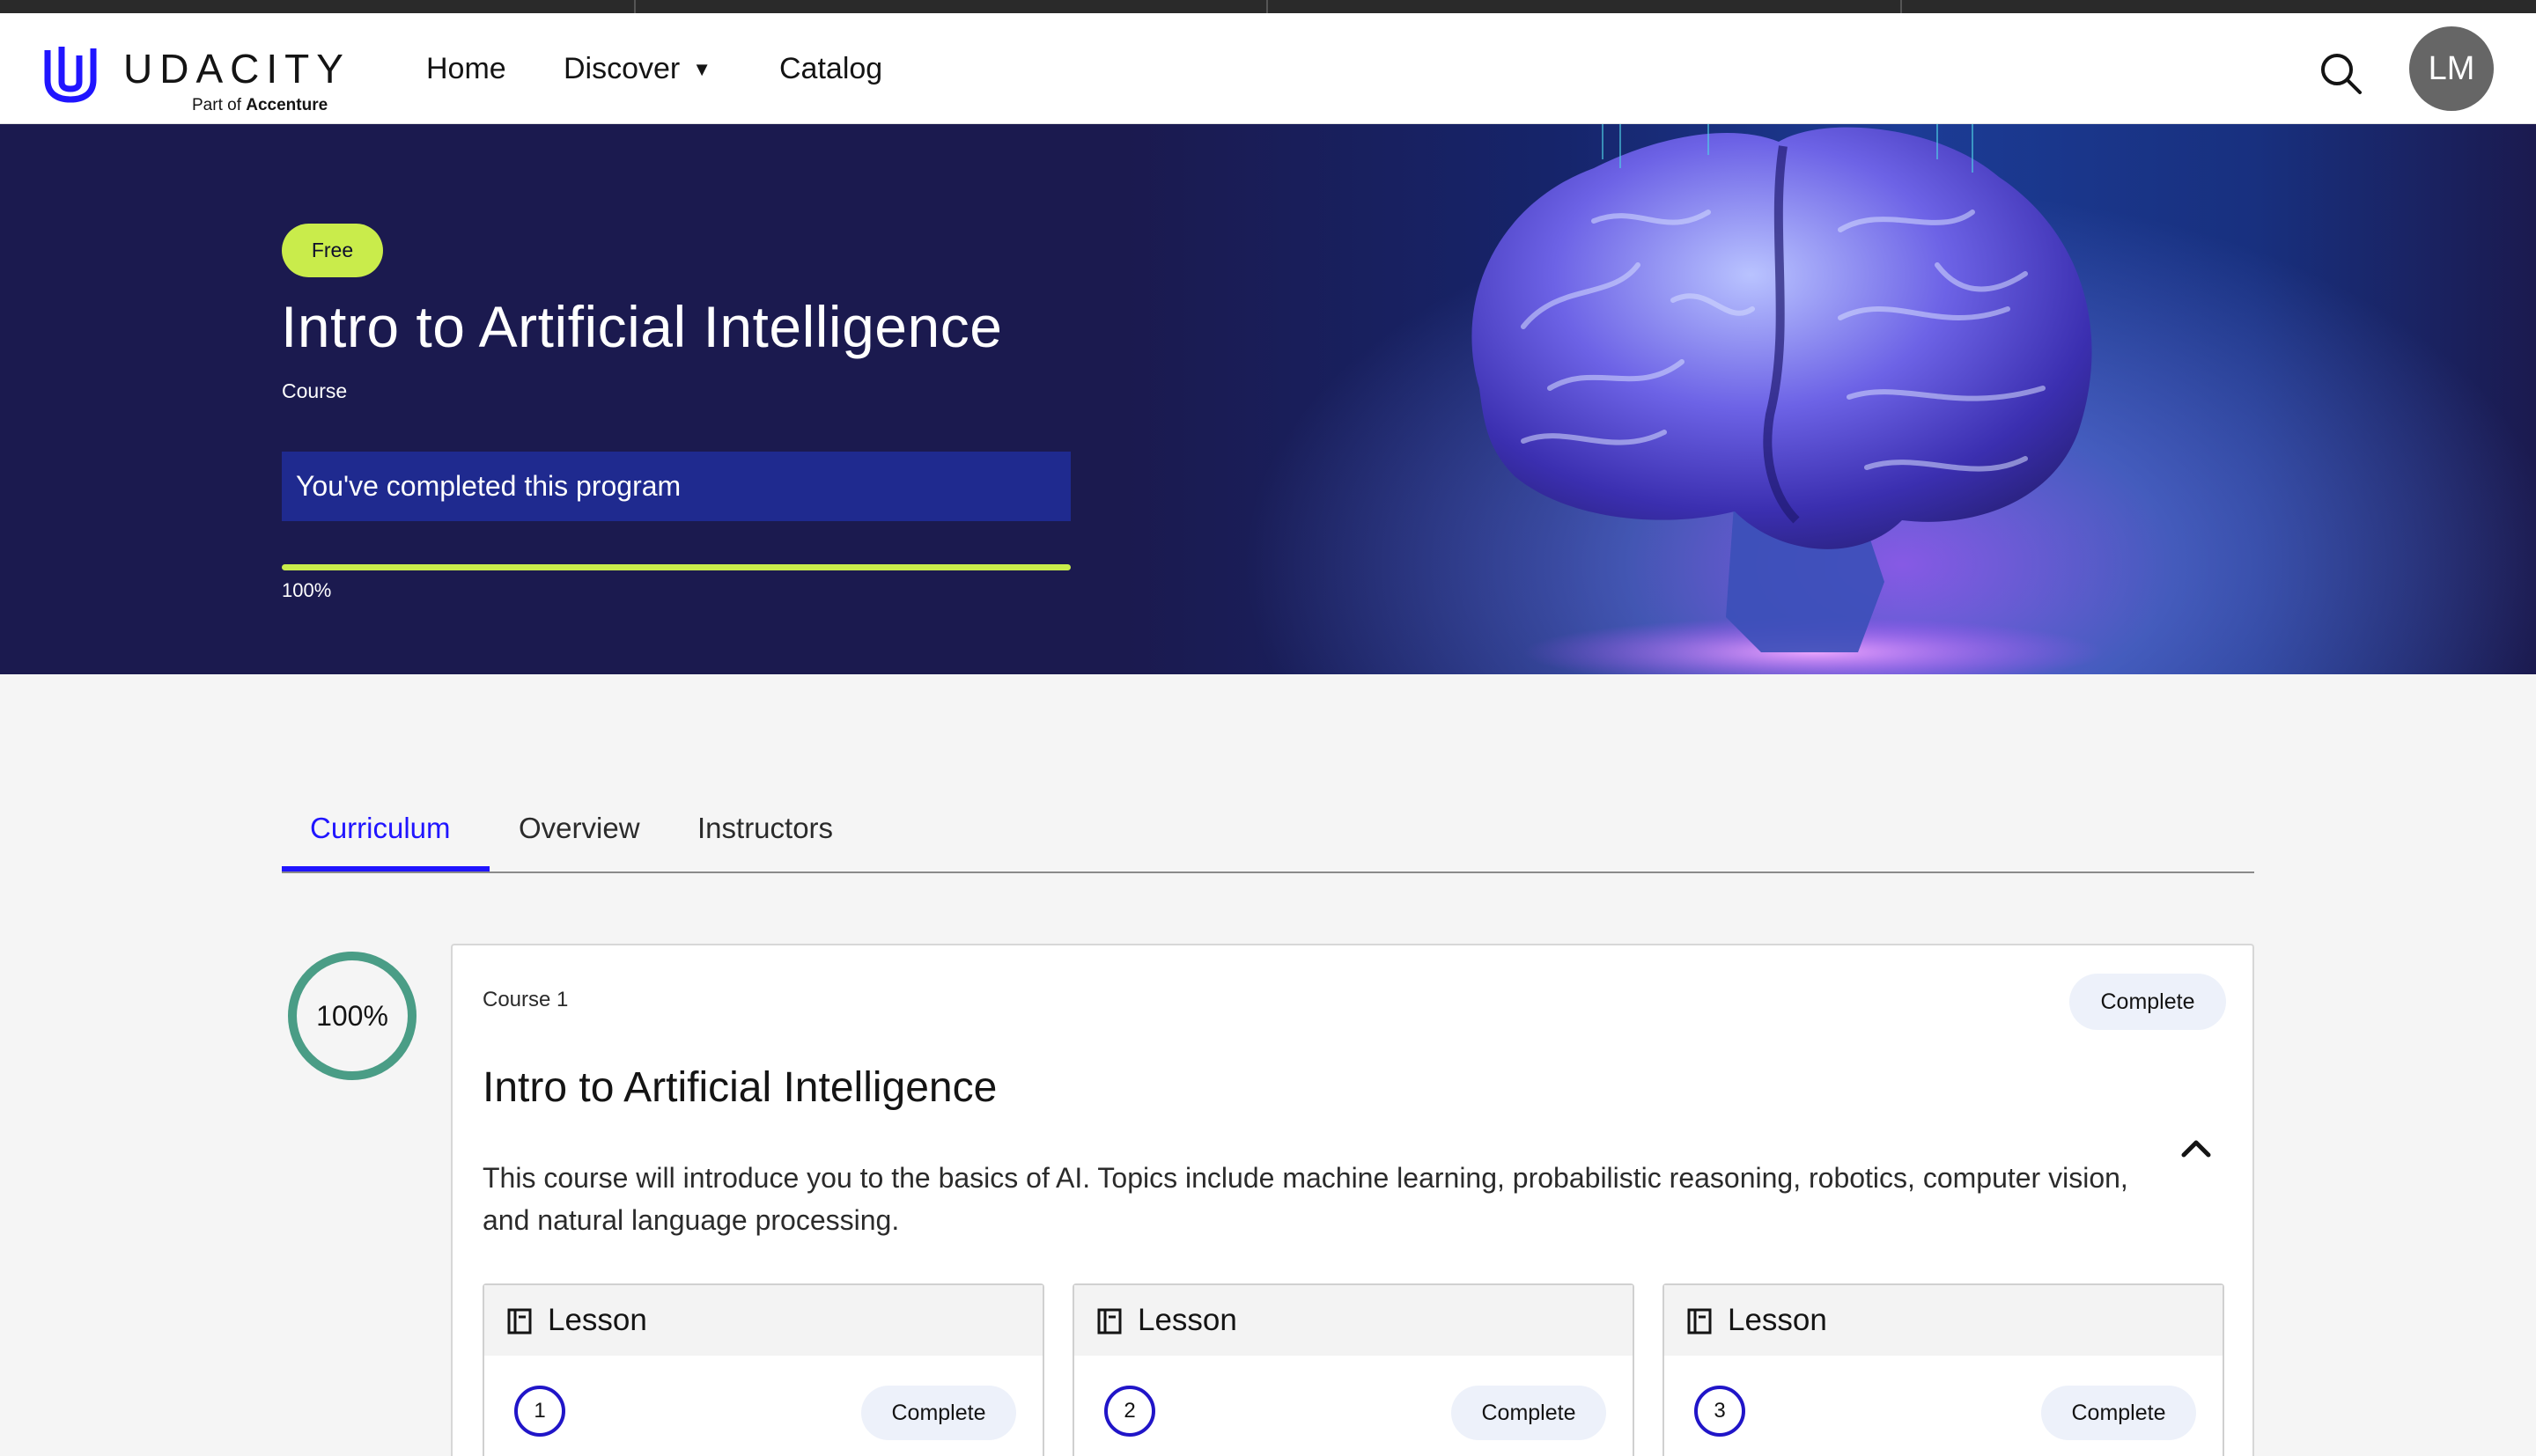  Describe the element at coordinates (70, 75) in the screenshot. I see `udacity-logo-icon` at that location.